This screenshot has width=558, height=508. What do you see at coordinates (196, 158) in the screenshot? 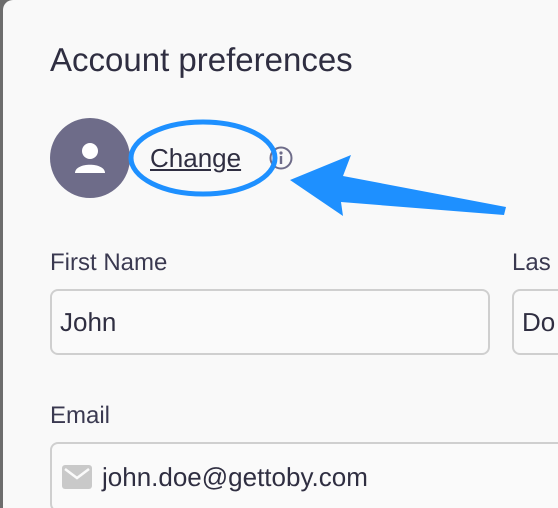
I see `change-link: Change` at bounding box center [196, 158].